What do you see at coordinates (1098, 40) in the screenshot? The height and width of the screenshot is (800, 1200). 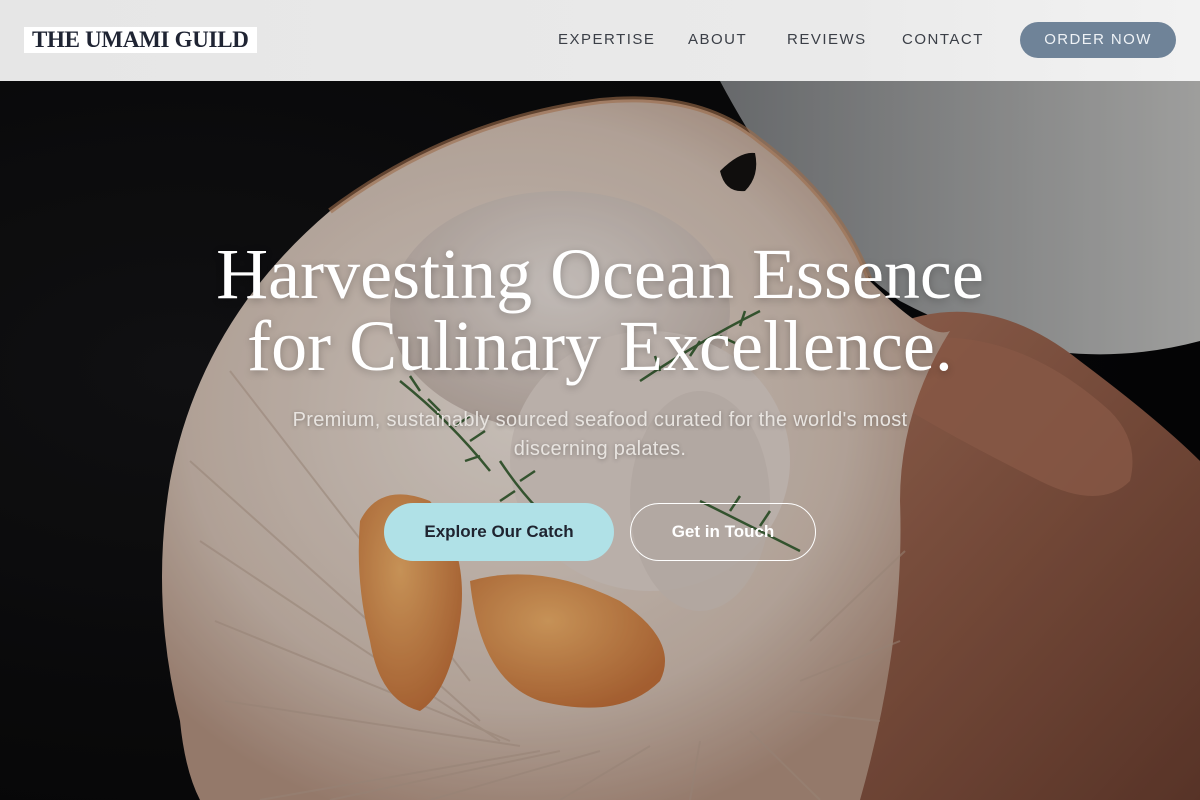 I see `order-now-button: ORDER NOW` at bounding box center [1098, 40].